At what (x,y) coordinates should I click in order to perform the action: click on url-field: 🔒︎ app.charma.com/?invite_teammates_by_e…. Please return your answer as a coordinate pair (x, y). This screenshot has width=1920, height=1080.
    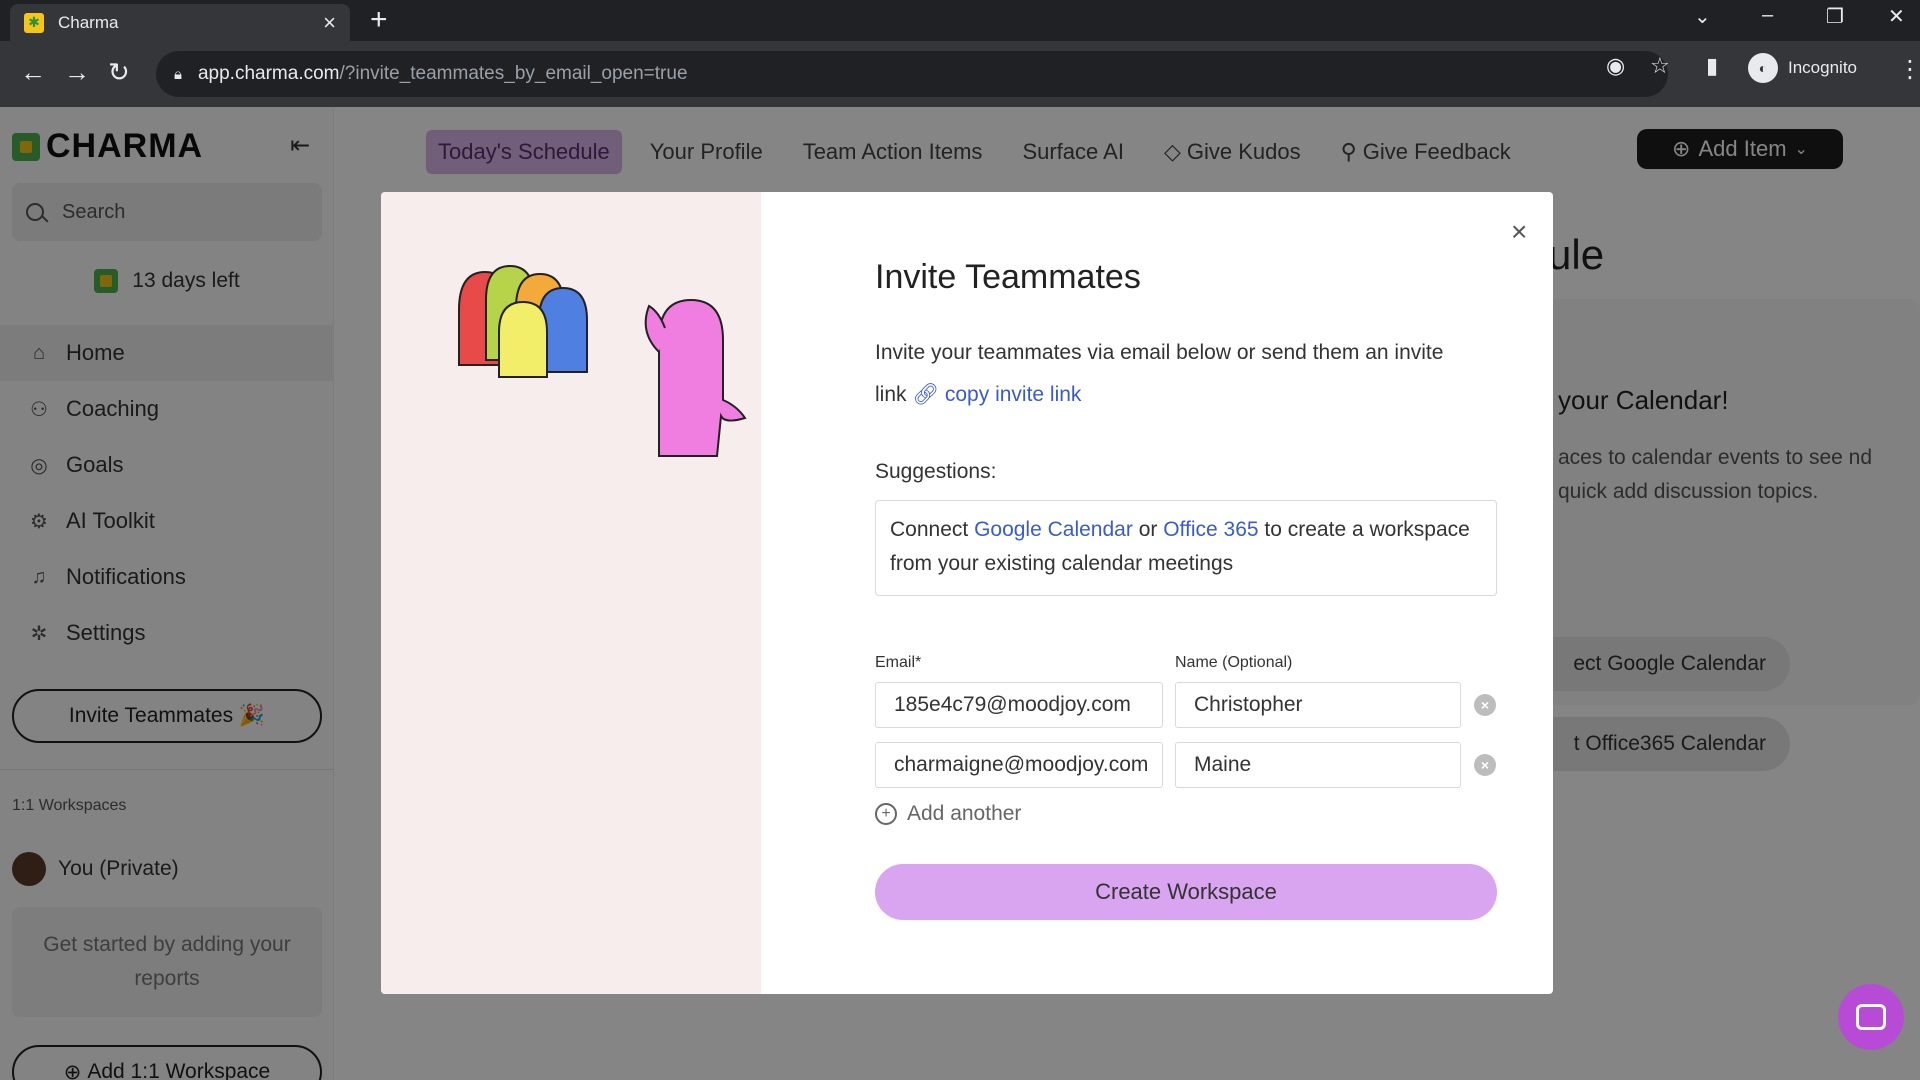
    Looking at the image, I should click on (912, 74).